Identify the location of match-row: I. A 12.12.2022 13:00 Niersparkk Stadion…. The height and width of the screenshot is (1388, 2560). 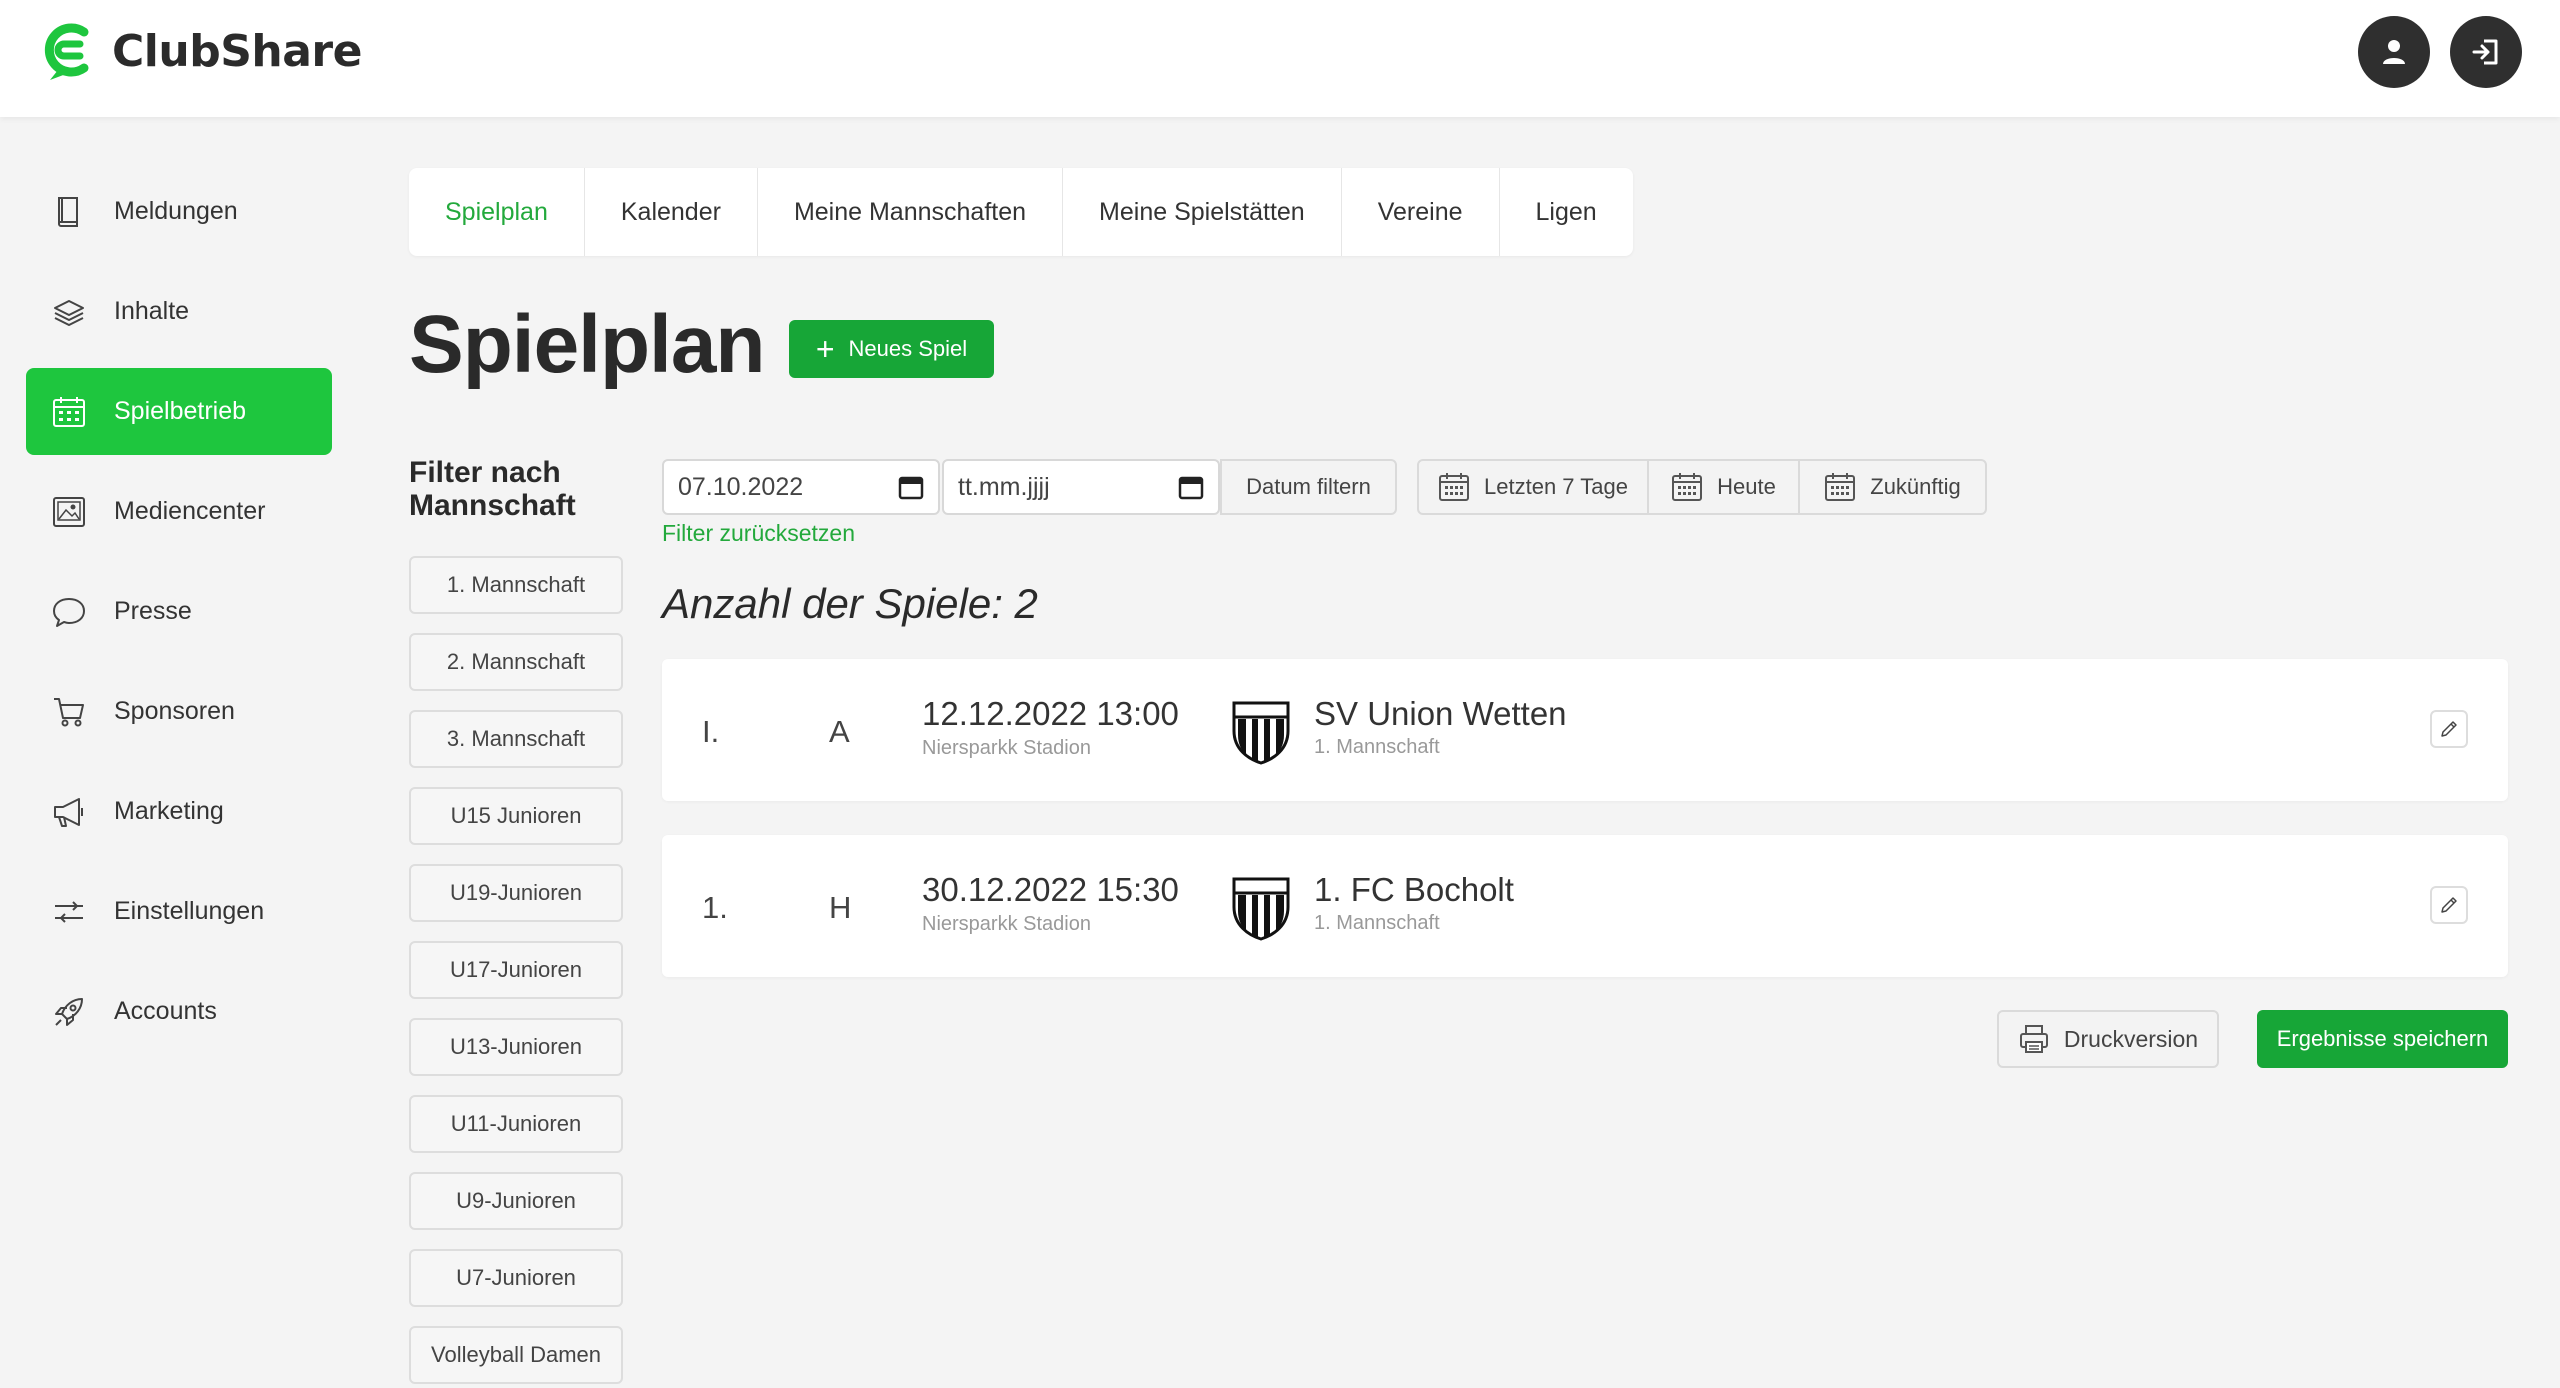
(1585, 730).